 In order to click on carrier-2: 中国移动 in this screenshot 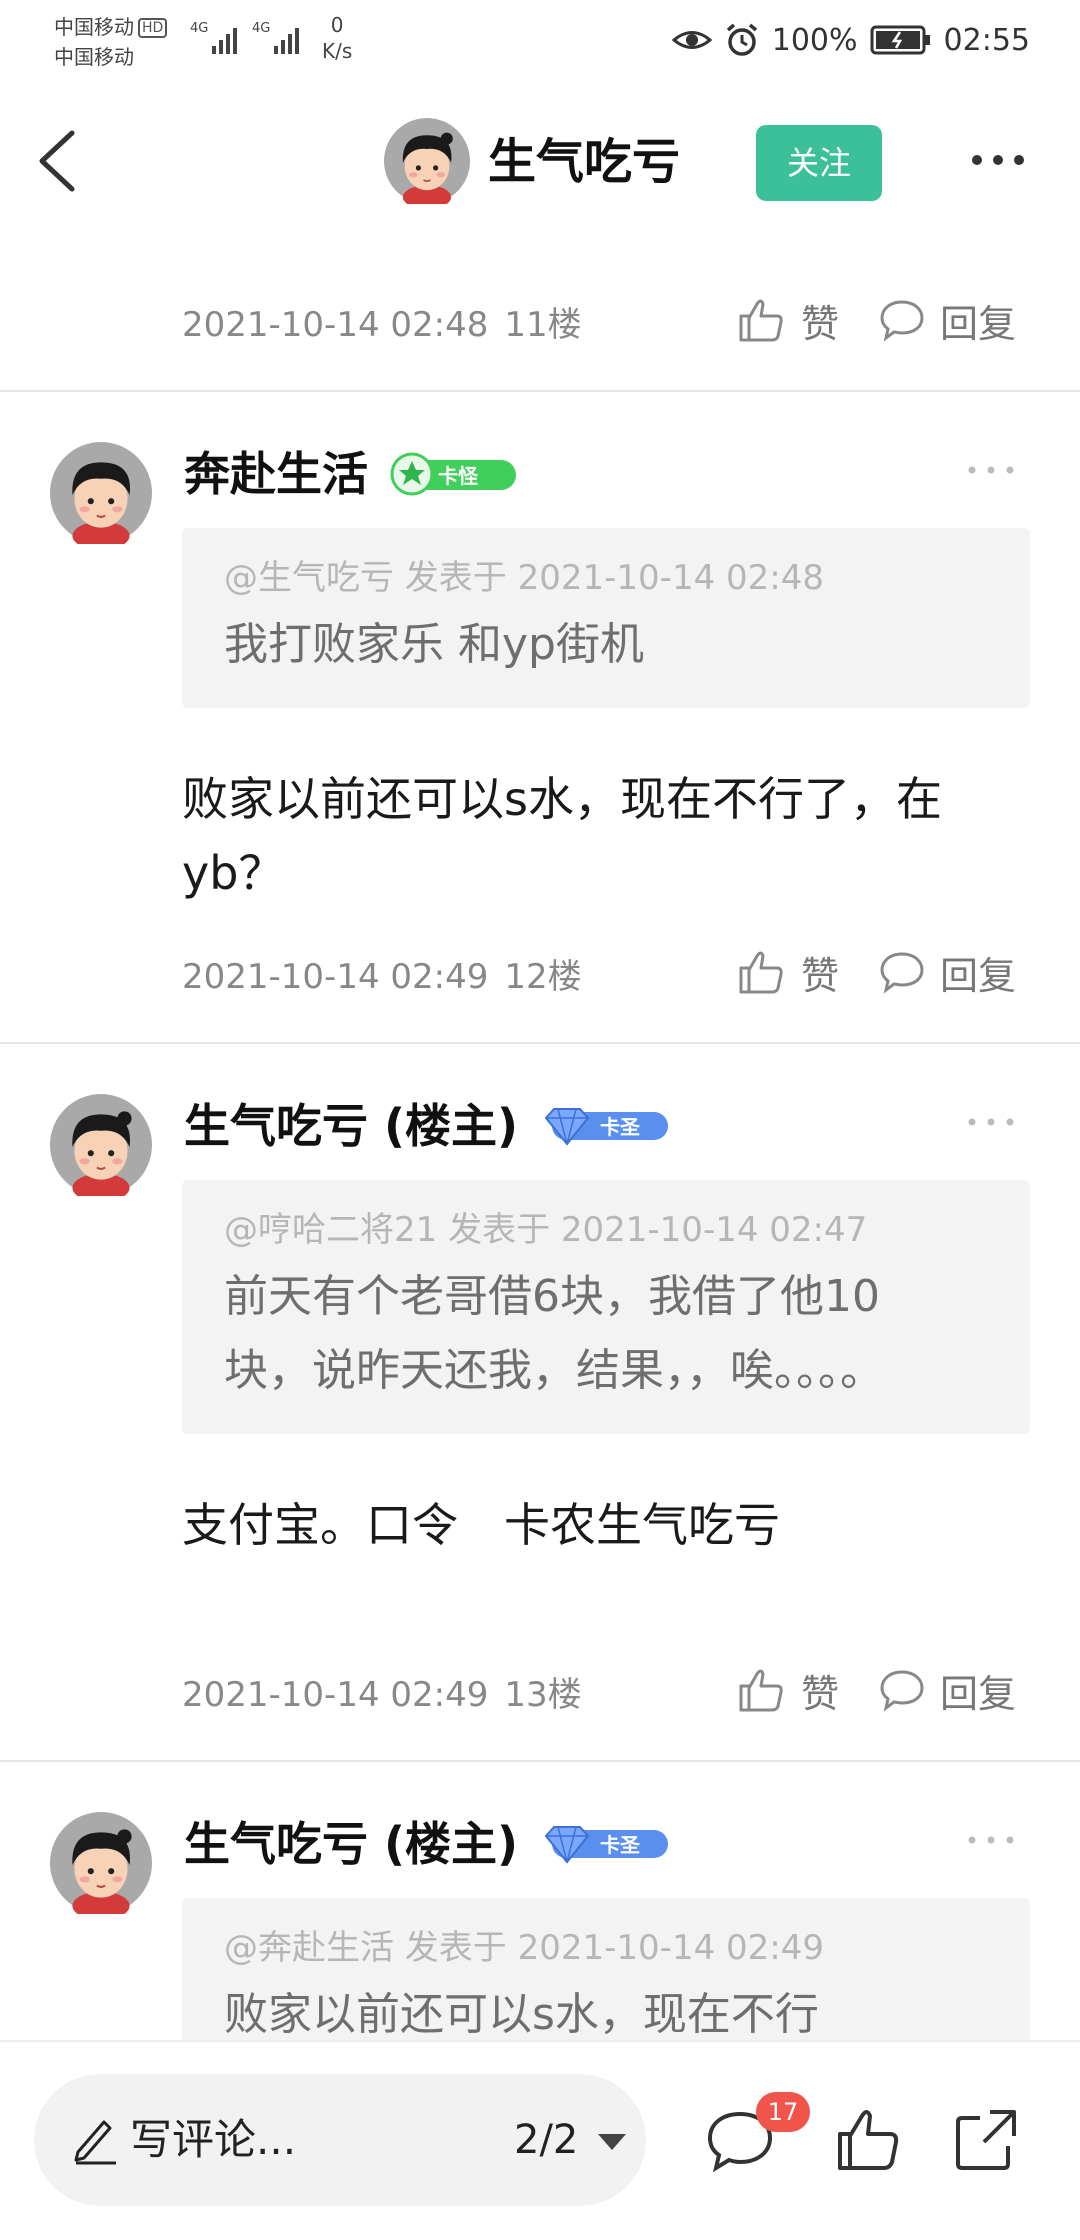, I will do `click(94, 57)`.